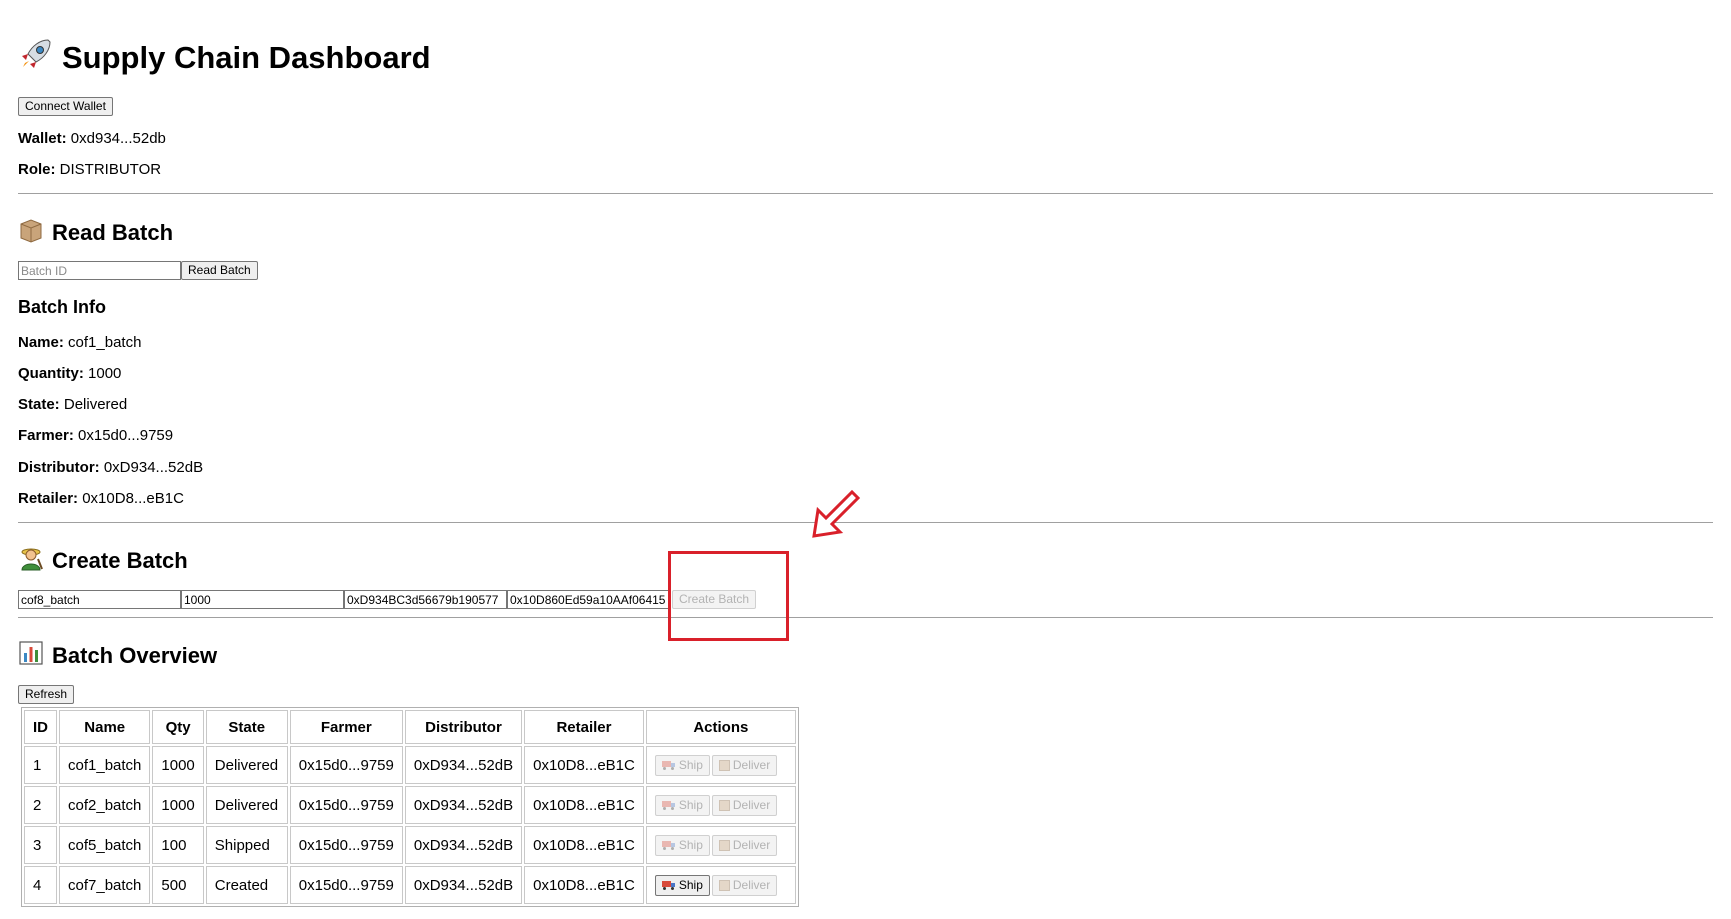 The height and width of the screenshot is (919, 1731). Describe the element at coordinates (262, 599) in the screenshot. I see `quantity-input` at that location.